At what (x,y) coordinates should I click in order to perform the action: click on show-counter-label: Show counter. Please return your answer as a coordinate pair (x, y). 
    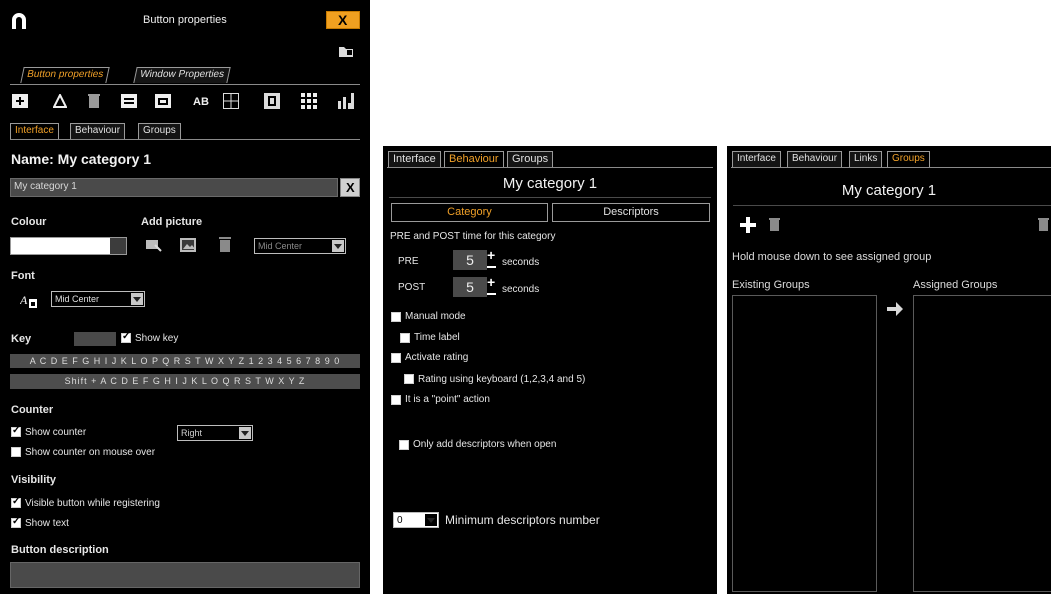
    Looking at the image, I should click on (56, 432).